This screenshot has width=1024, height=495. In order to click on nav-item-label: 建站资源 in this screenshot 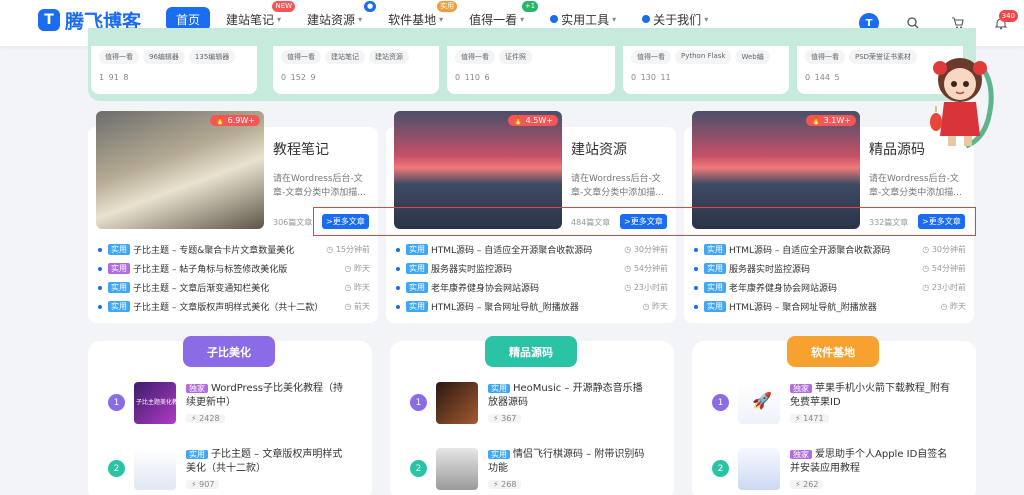, I will do `click(331, 19)`.